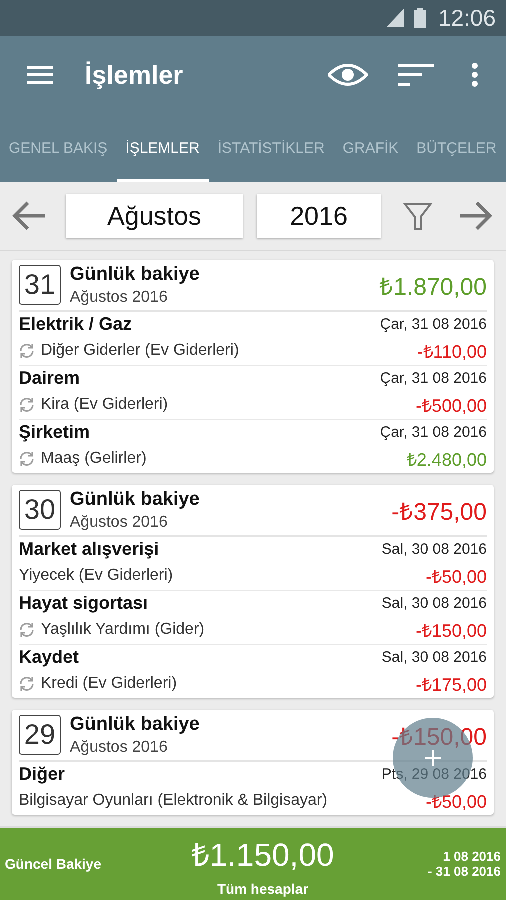 This screenshot has width=506, height=900. I want to click on tab: İŞLEMLER, so click(162, 148).